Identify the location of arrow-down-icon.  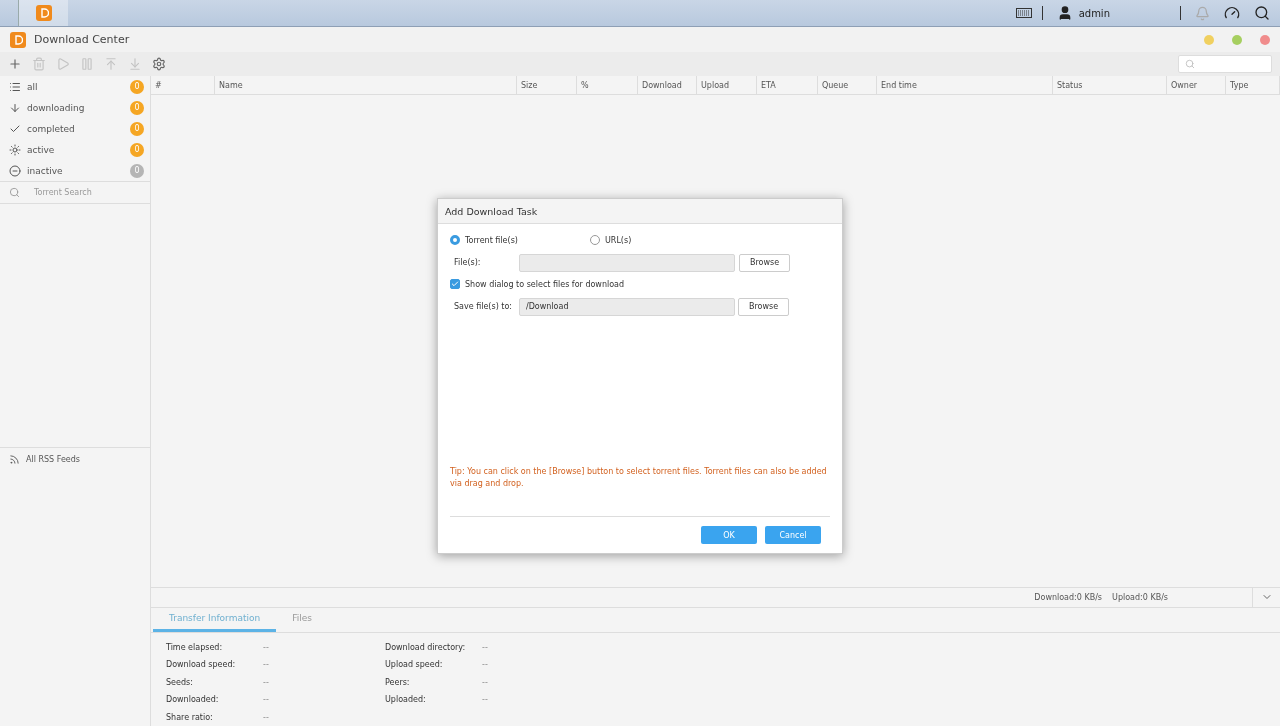
(15, 107).